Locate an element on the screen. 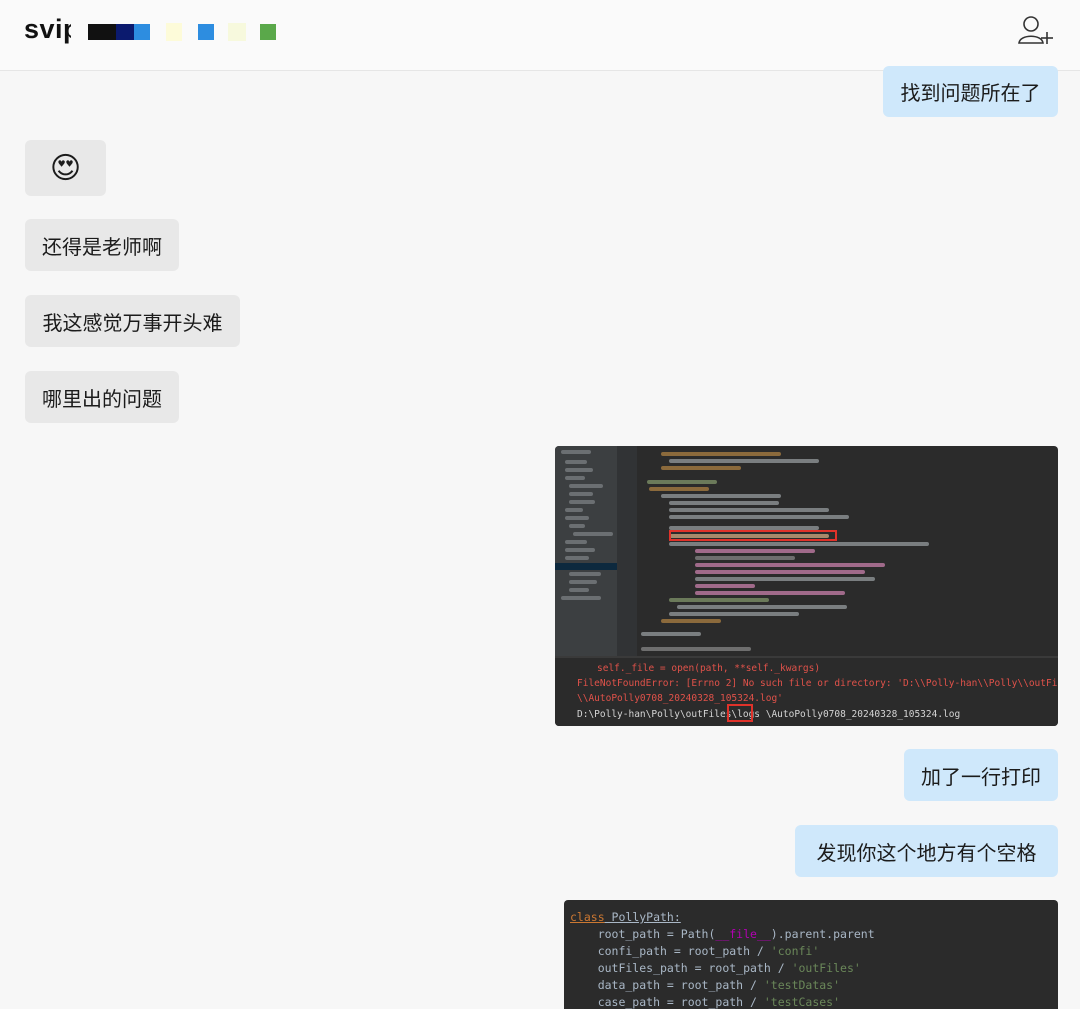 The width and height of the screenshot is (1080, 1009). message-bubble-outgoing: 找到问题所在了 is located at coordinates (970, 91).